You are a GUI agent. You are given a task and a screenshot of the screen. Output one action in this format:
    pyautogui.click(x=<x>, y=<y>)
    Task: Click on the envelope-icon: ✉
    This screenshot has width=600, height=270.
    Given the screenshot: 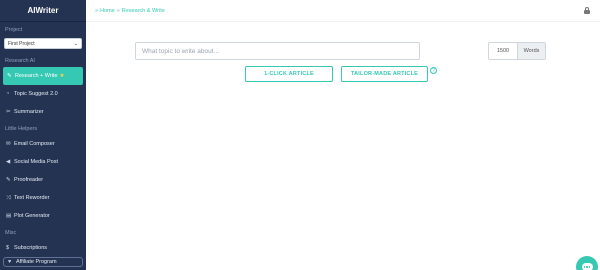 What is the action you would take?
    pyautogui.click(x=8, y=144)
    